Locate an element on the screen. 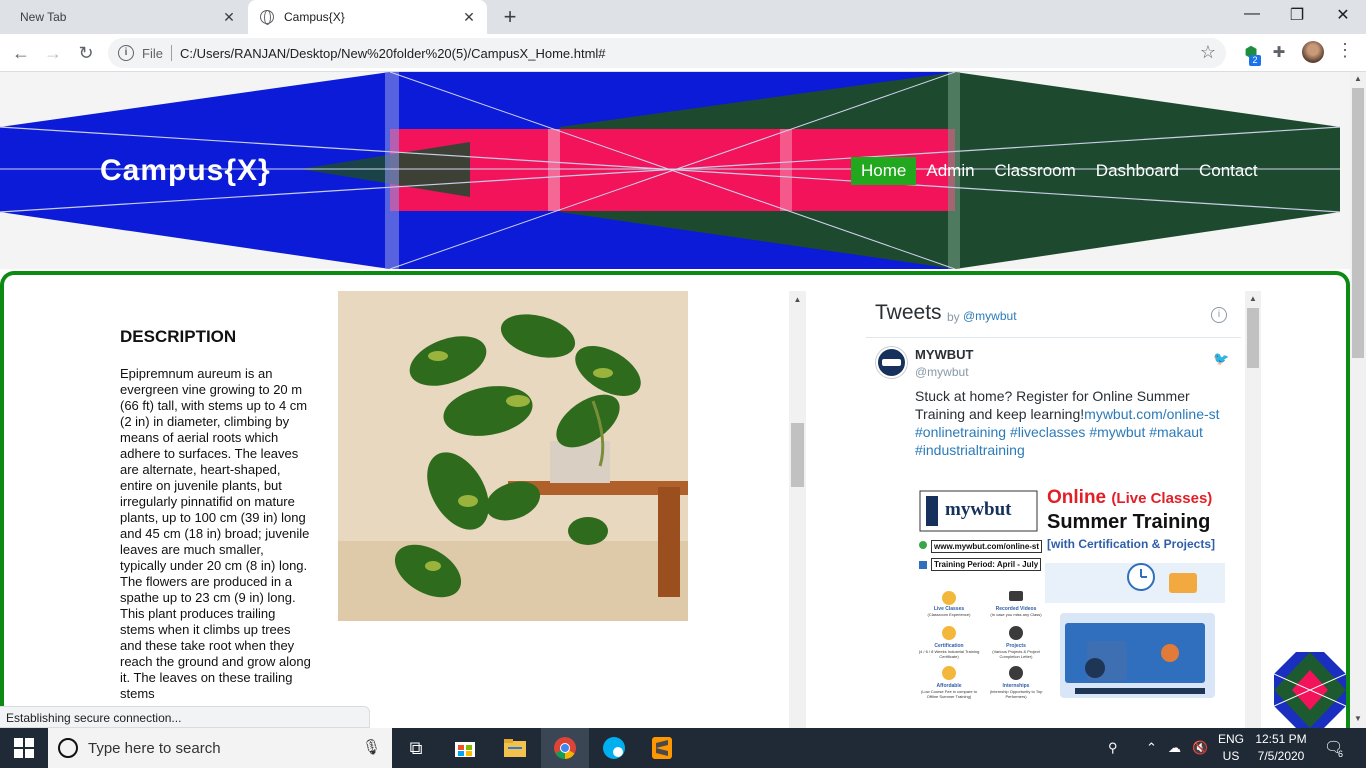 Image resolution: width=1366 pixels, height=768 pixels. bookmark-star-icon: ☆ is located at coordinates (1208, 52).